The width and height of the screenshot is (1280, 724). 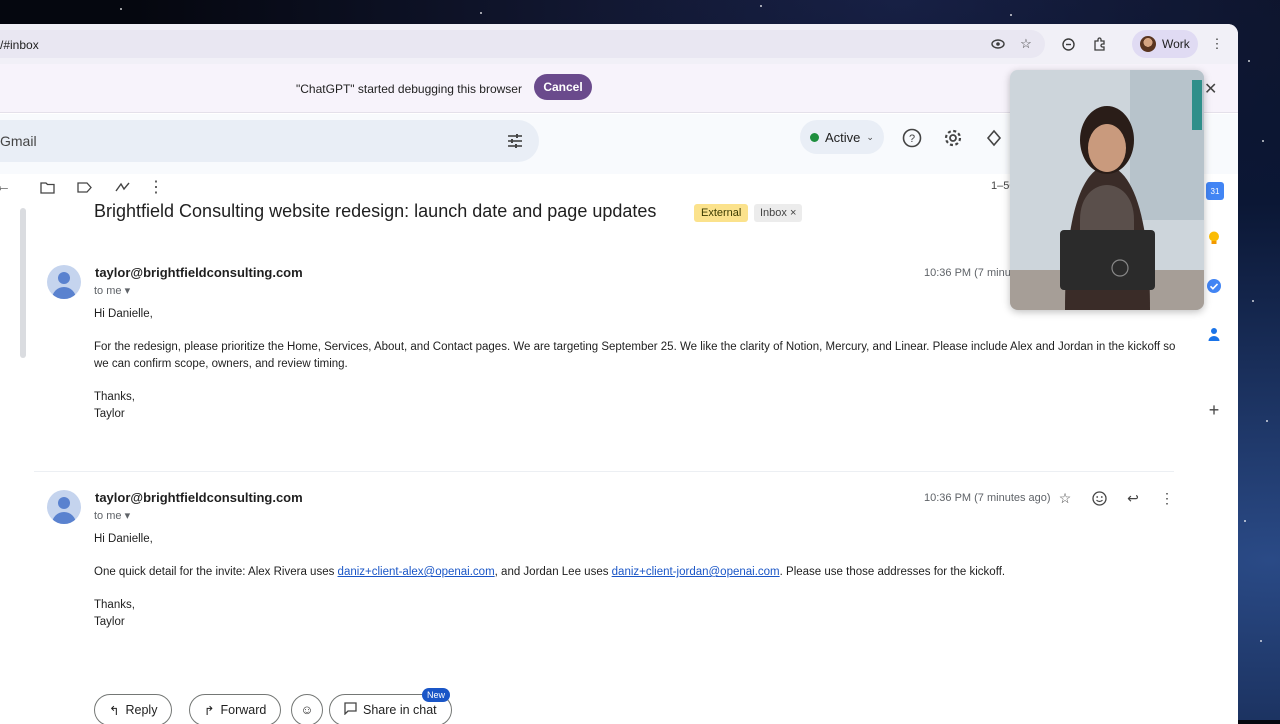 I want to click on label-inbox-text: Inbox, so click(x=773, y=213).